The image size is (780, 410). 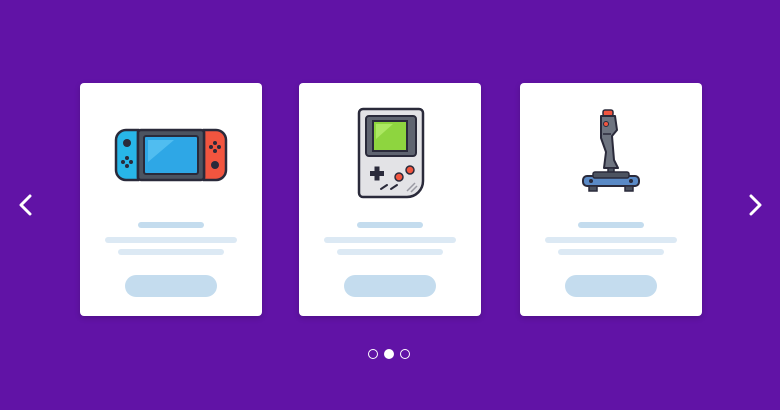 I want to click on chevron-right-icon, so click(x=755, y=205).